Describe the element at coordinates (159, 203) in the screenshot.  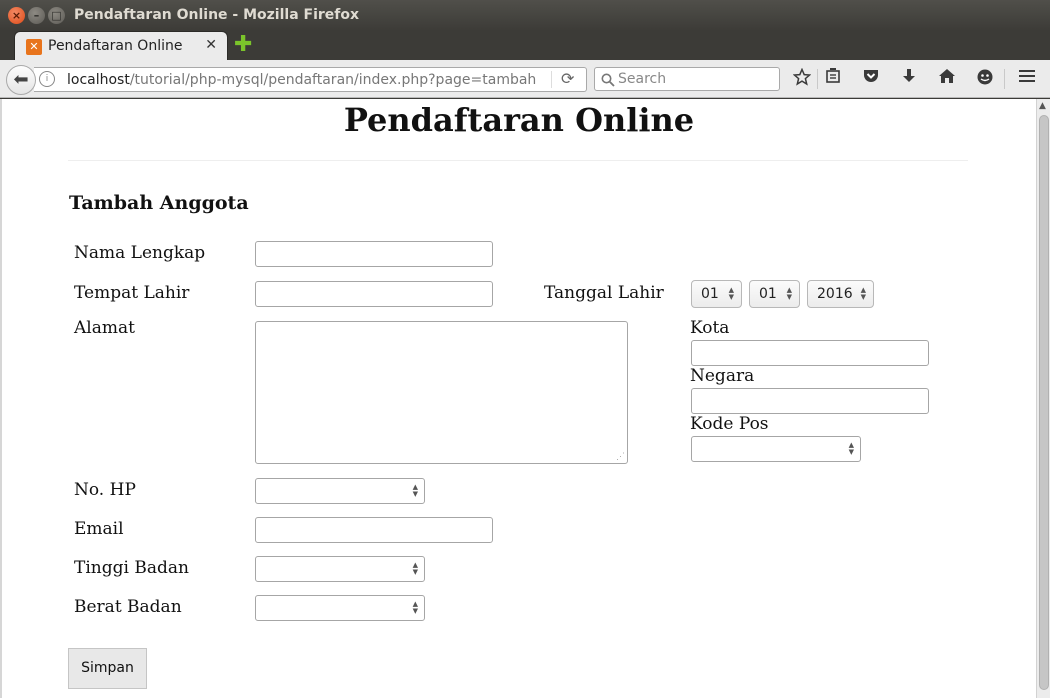
I see `section-title: Tambah Anggota` at that location.